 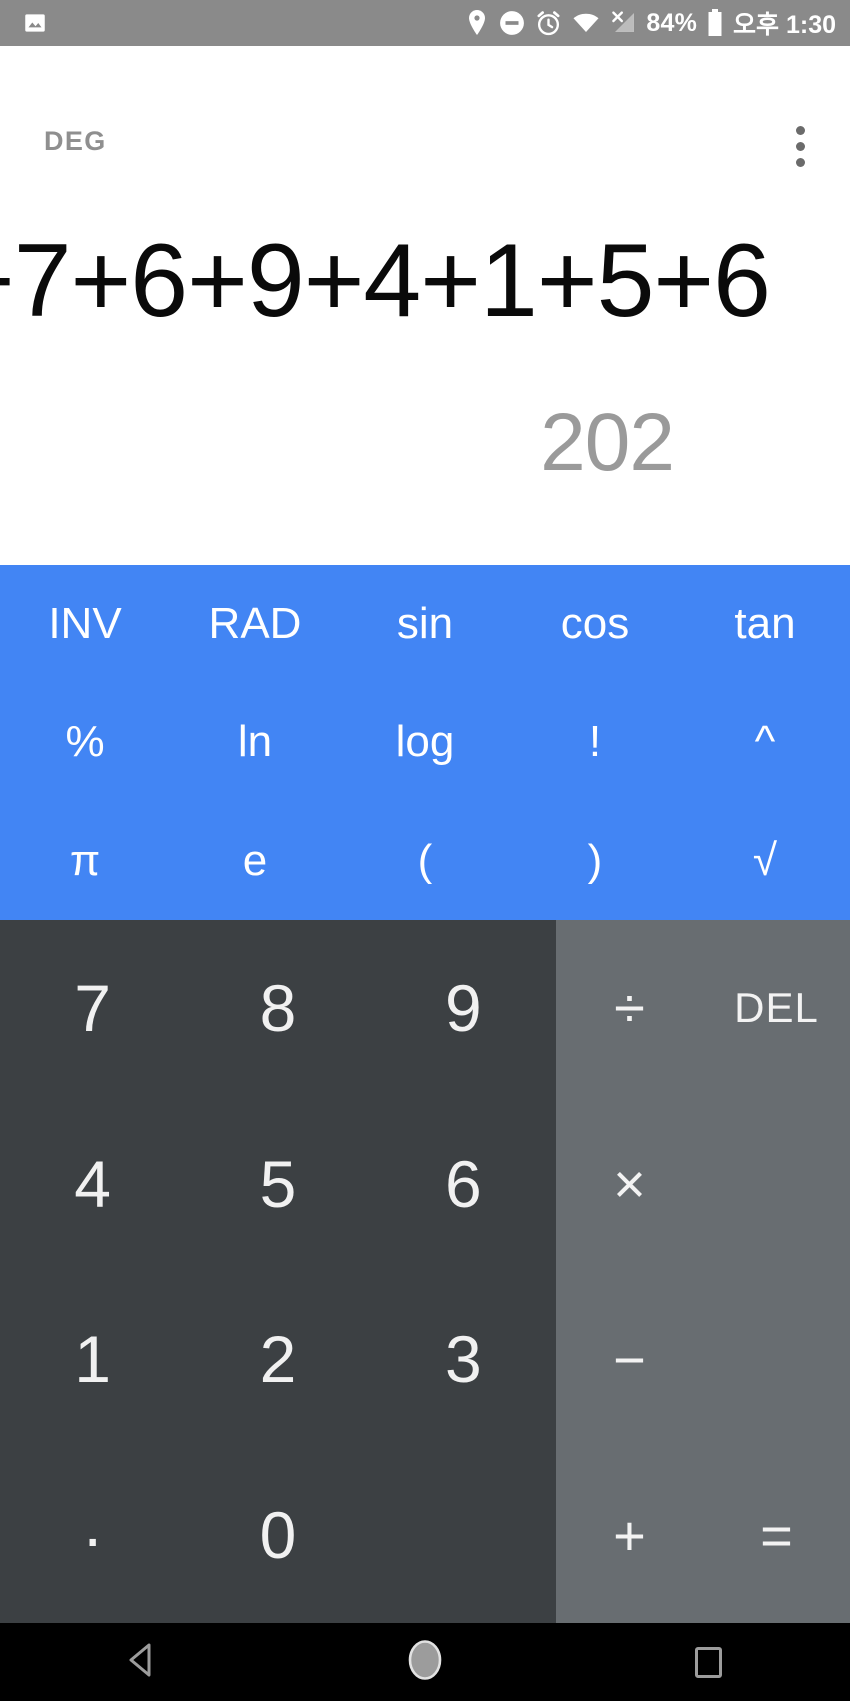 What do you see at coordinates (75, 141) in the screenshot?
I see `angle-mode-label: DEG` at bounding box center [75, 141].